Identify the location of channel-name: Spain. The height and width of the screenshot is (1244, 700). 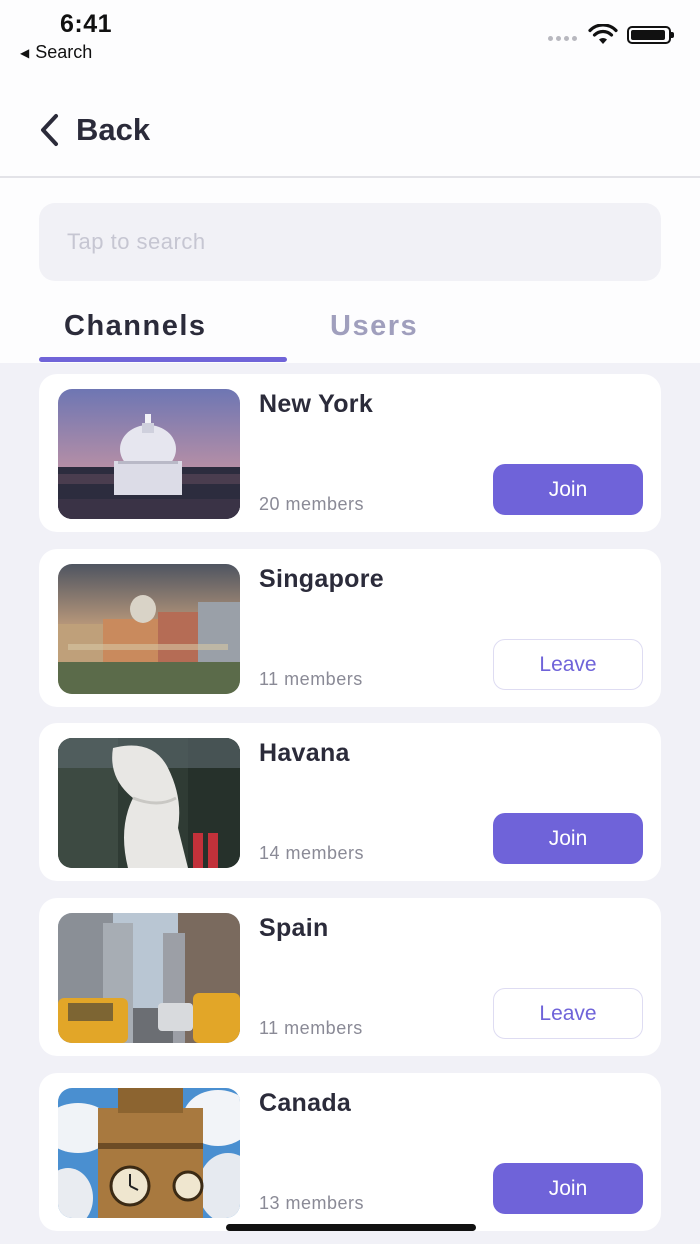
(294, 928).